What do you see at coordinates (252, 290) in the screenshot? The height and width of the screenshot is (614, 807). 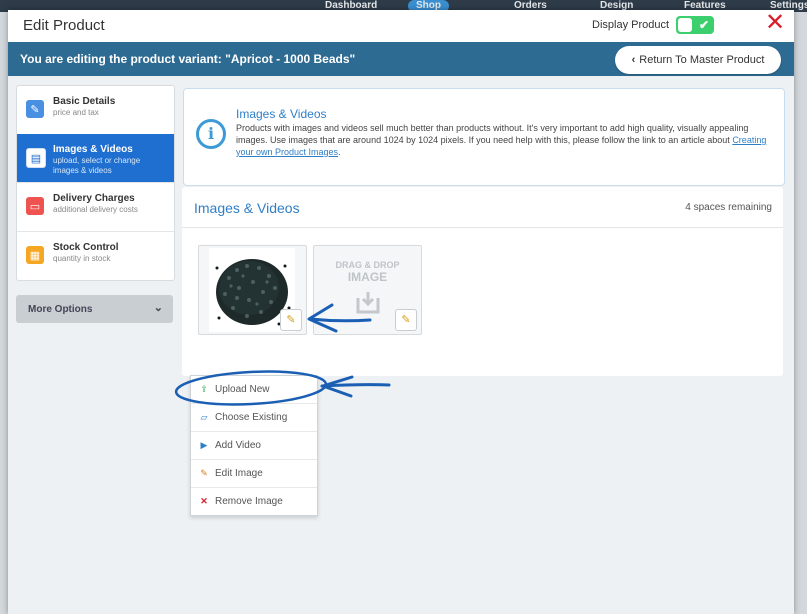 I see `image-slot-1: ✎` at bounding box center [252, 290].